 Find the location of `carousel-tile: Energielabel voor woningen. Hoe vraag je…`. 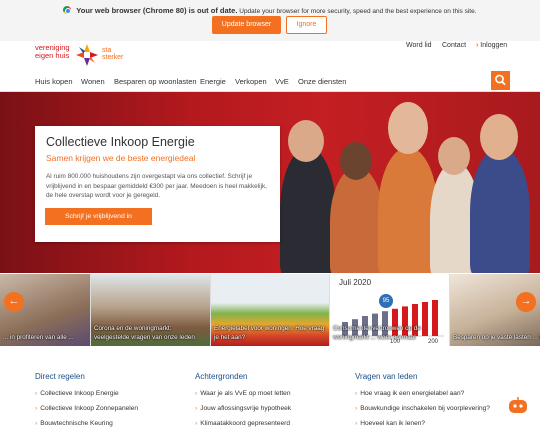

carousel-tile: Energielabel voor woningen. Hoe vraag je… is located at coordinates (270, 310).